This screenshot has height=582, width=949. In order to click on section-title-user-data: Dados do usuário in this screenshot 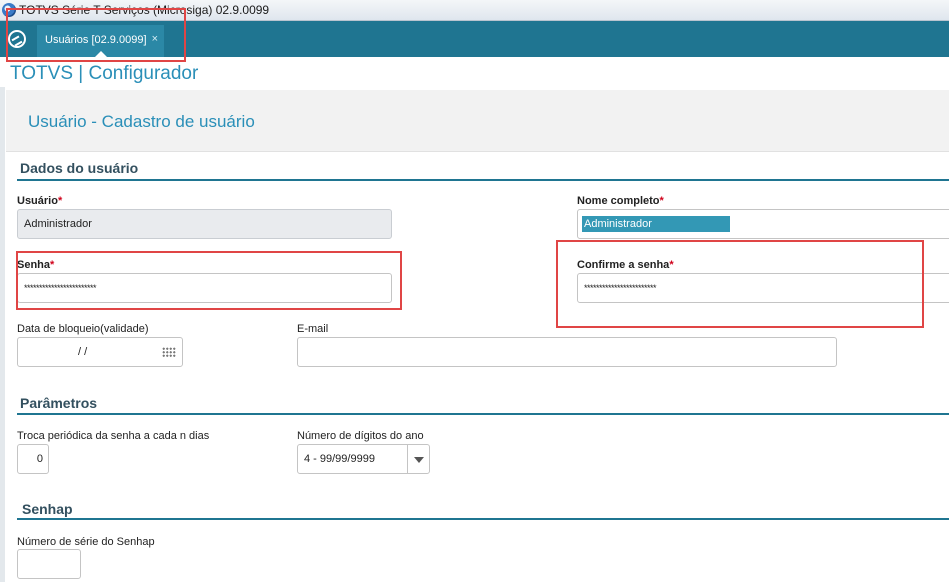, I will do `click(79, 168)`.